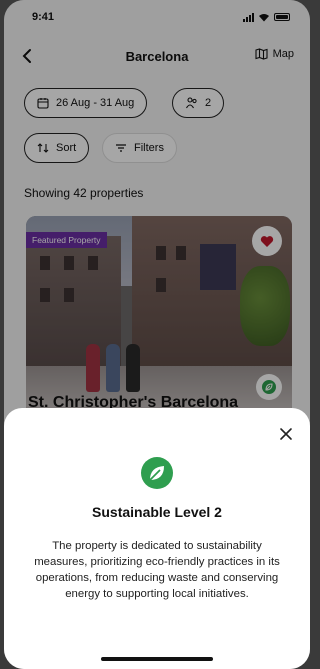 Image resolution: width=320 pixels, height=669 pixels. I want to click on sustainability-leaf-icon, so click(157, 473).